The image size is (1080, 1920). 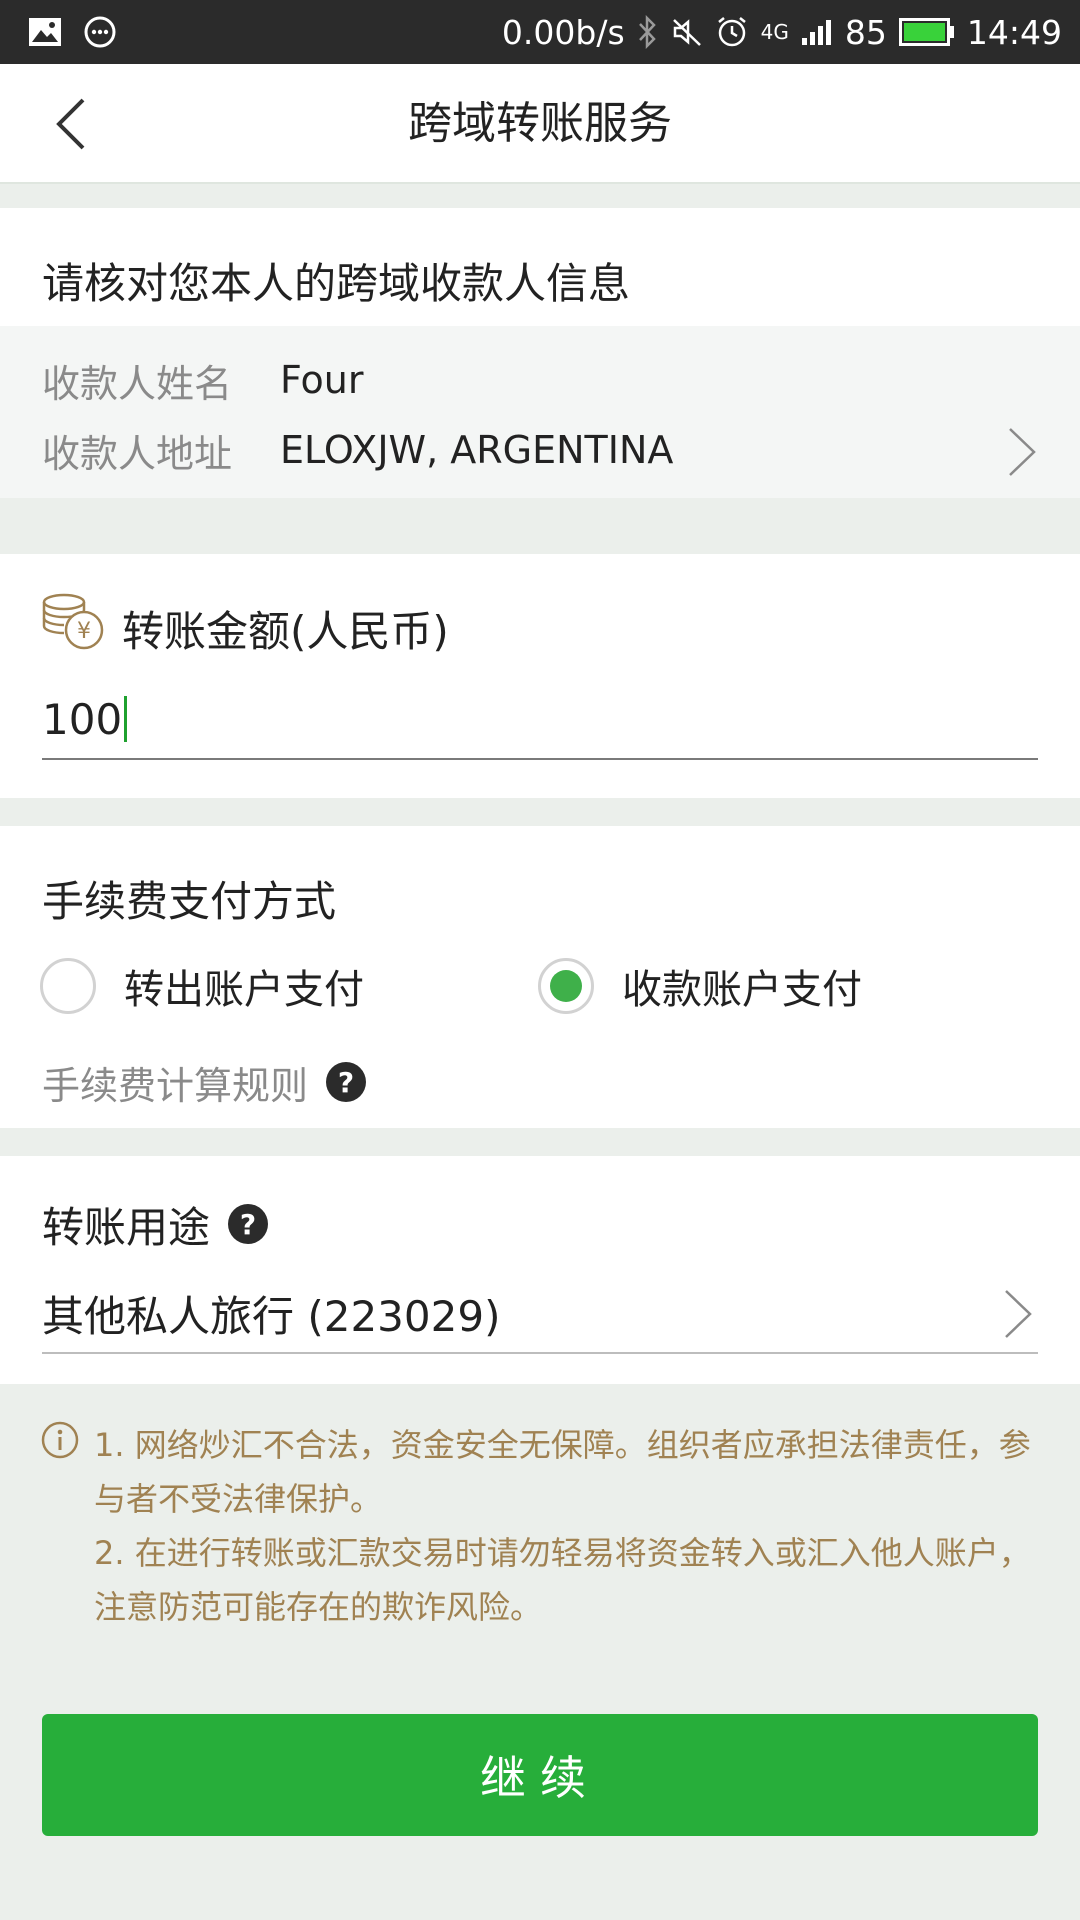 I want to click on message-notification-icon, so click(x=100, y=32).